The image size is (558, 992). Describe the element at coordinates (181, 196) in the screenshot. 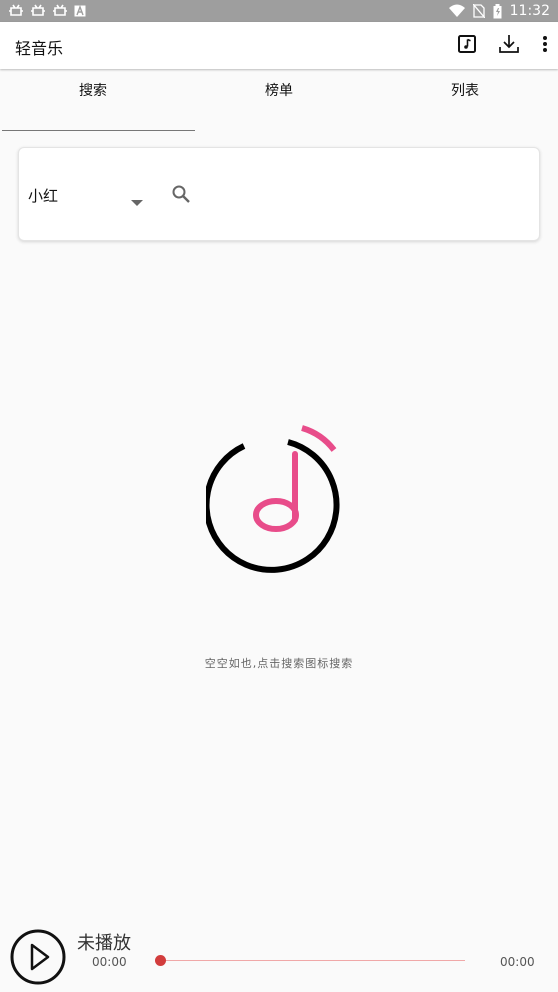

I see `search-icon` at that location.